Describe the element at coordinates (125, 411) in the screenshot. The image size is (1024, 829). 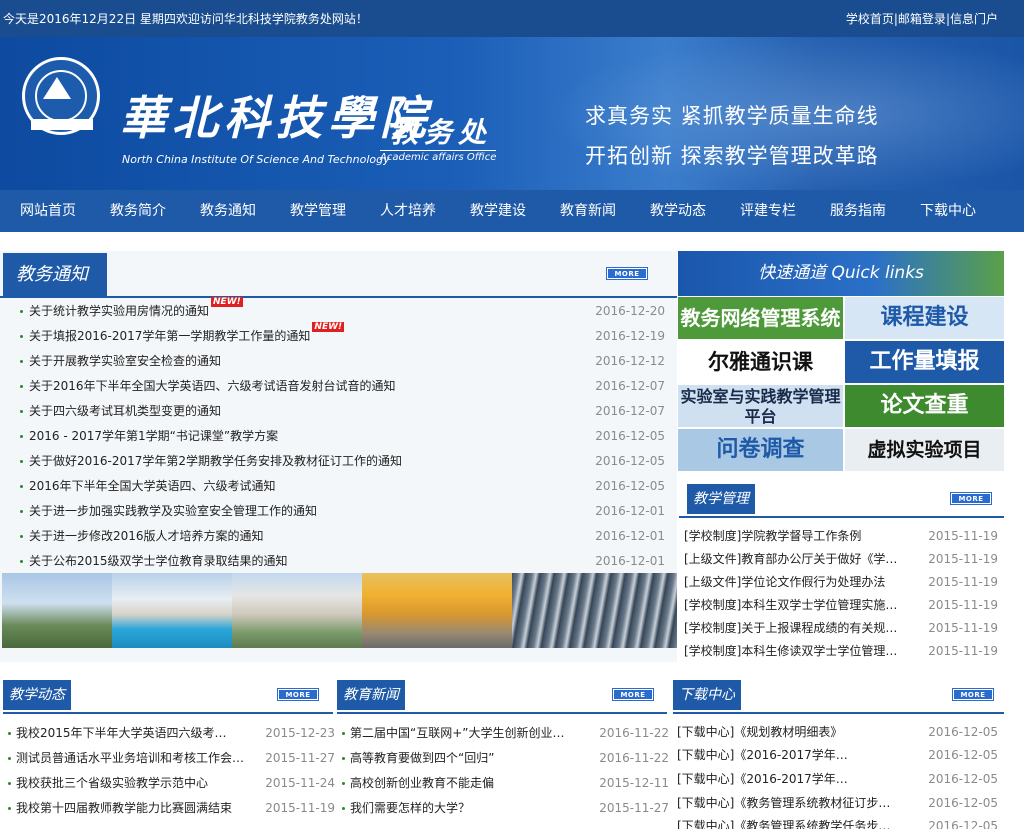
I see `notice-link: 关于四六级考试耳机类型变更的通知` at that location.